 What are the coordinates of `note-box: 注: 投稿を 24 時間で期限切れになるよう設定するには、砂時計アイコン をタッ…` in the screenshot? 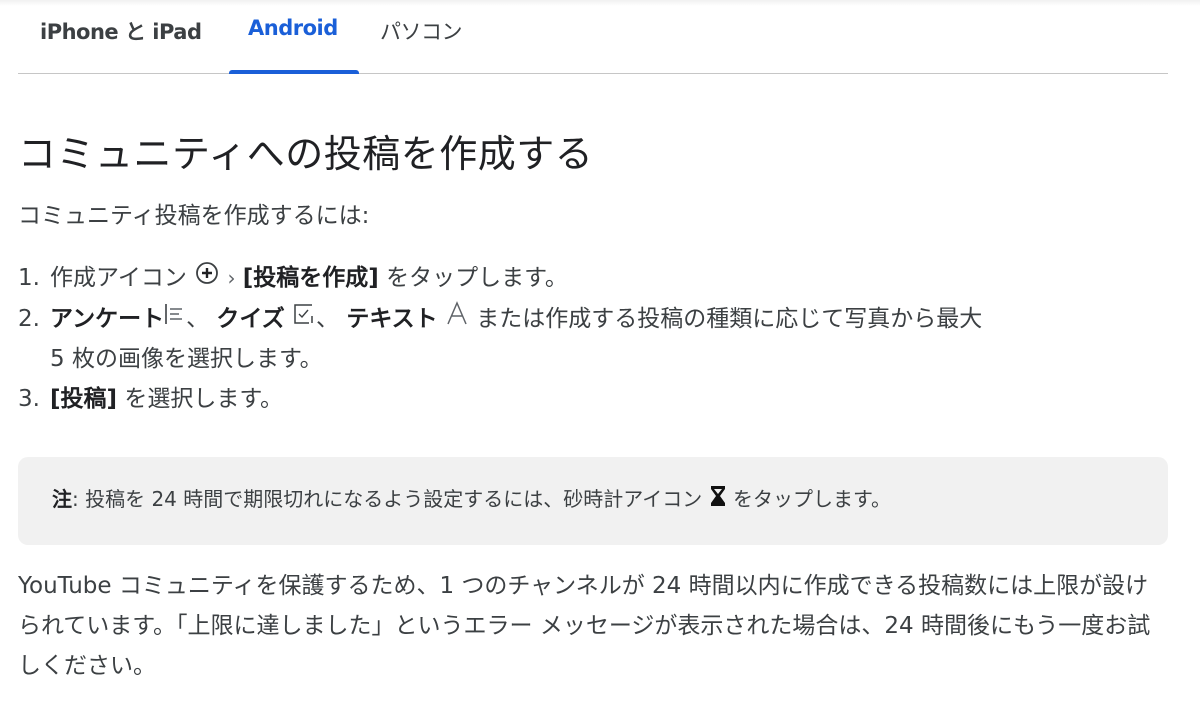 It's located at (593, 501).